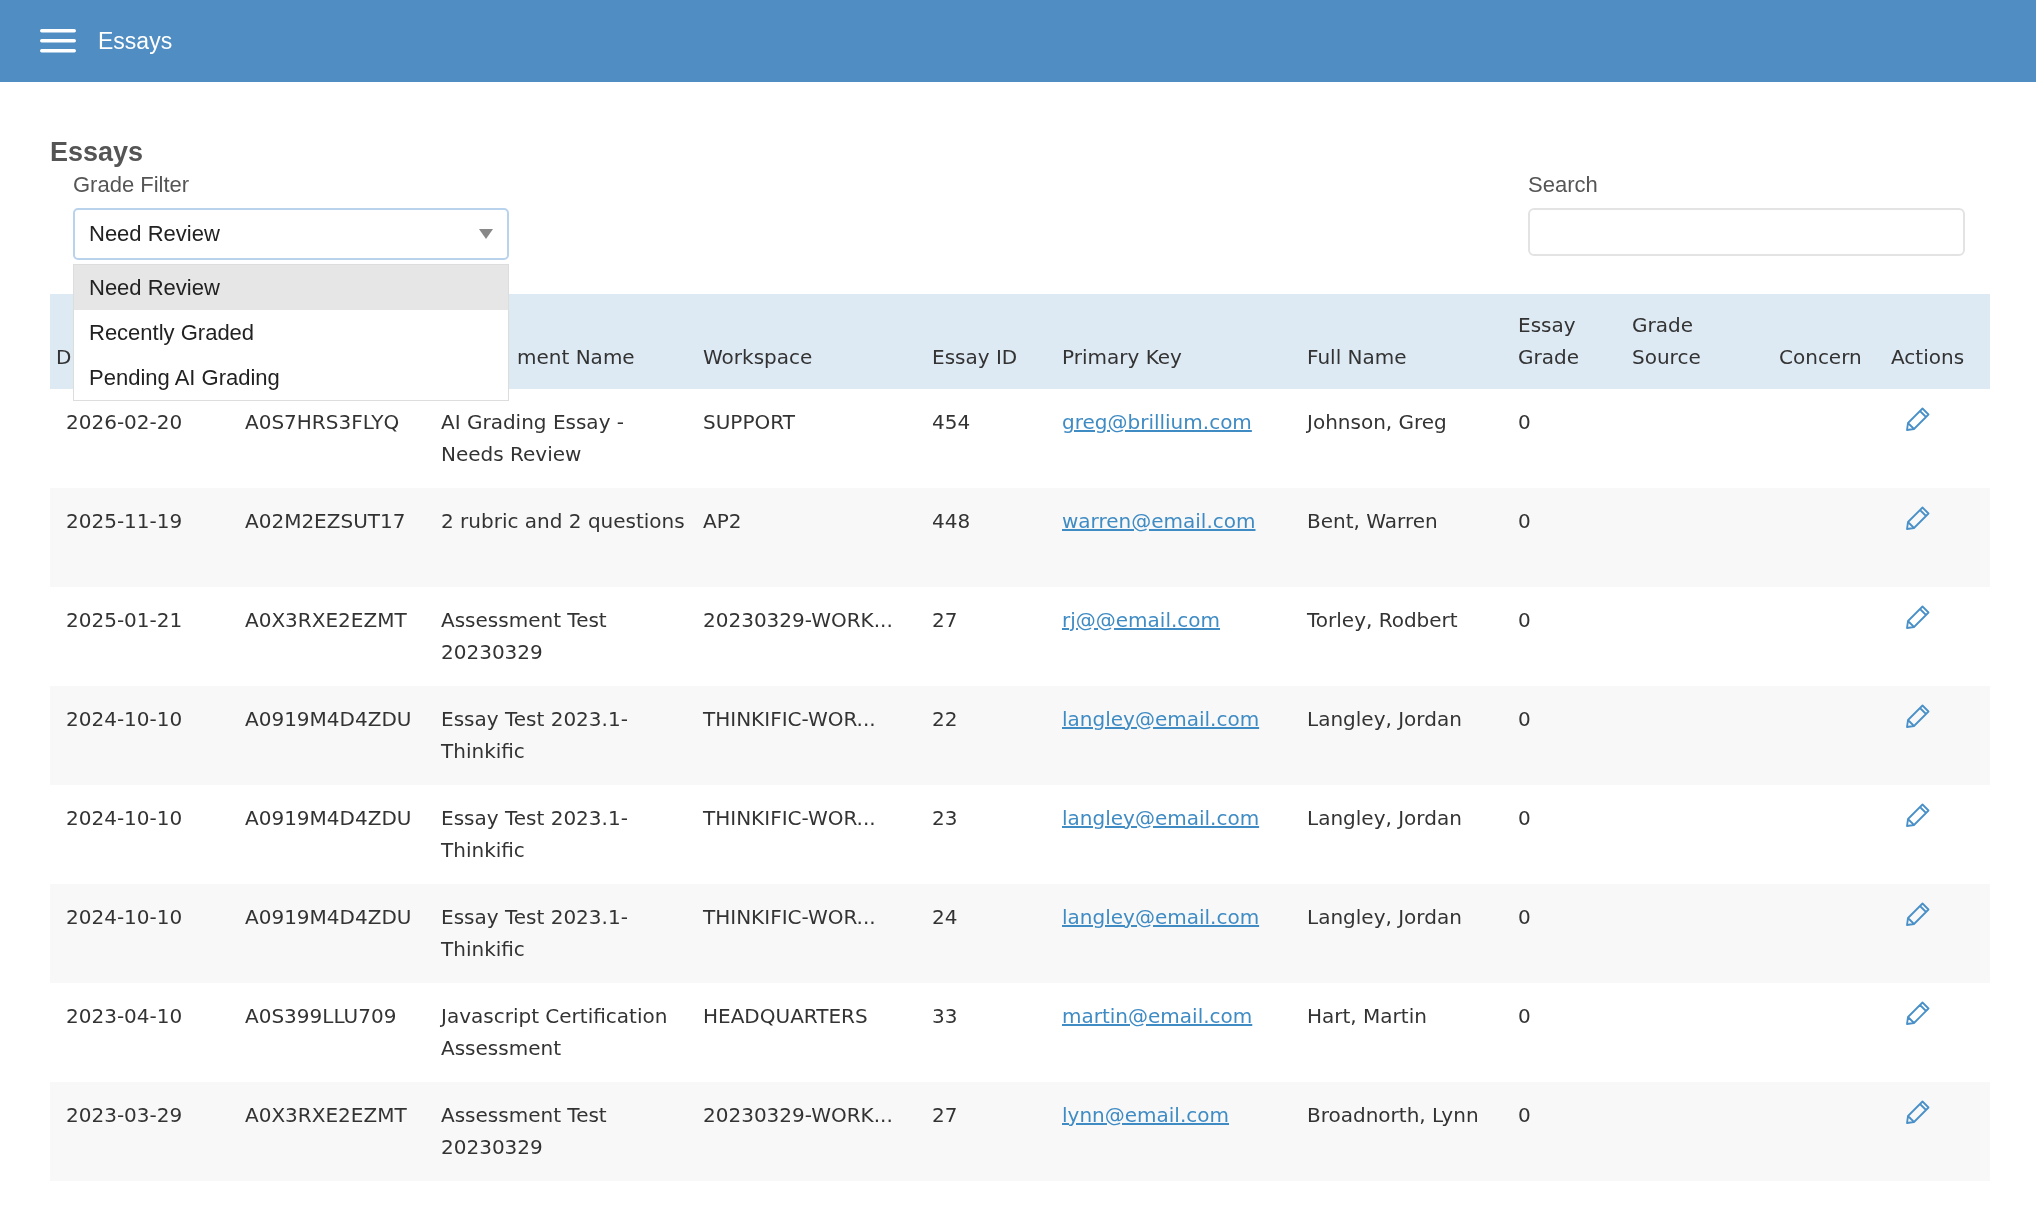 The height and width of the screenshot is (1222, 2036). I want to click on table-cell: 2025-01-21, so click(124, 620).